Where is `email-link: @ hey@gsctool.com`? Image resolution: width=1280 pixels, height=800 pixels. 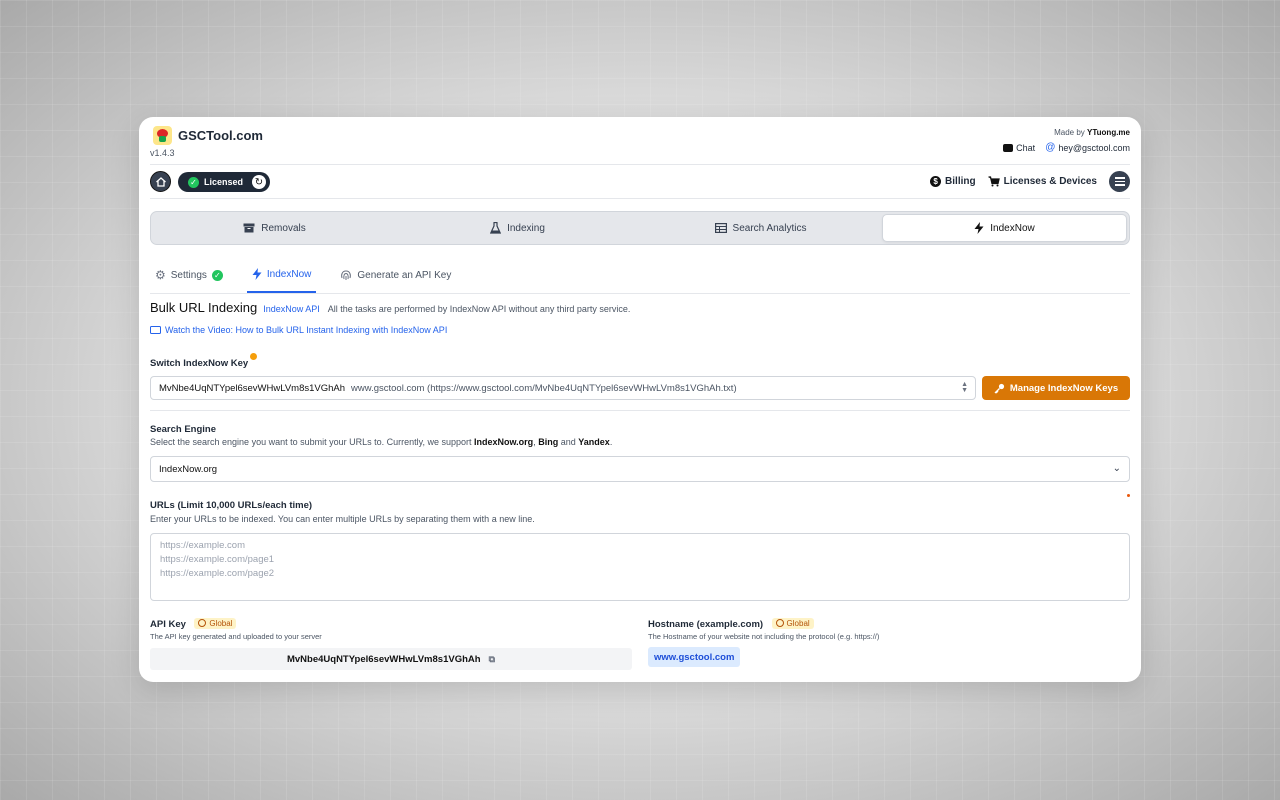 email-link: @ hey@gsctool.com is located at coordinates (1087, 147).